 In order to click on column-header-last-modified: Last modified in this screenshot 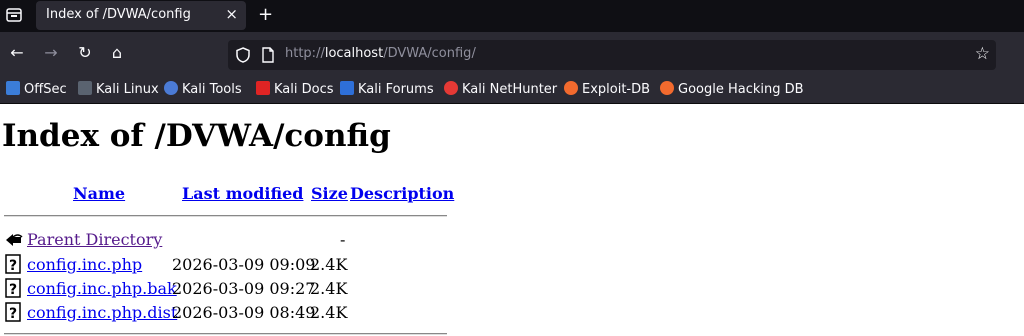, I will do `click(242, 193)`.